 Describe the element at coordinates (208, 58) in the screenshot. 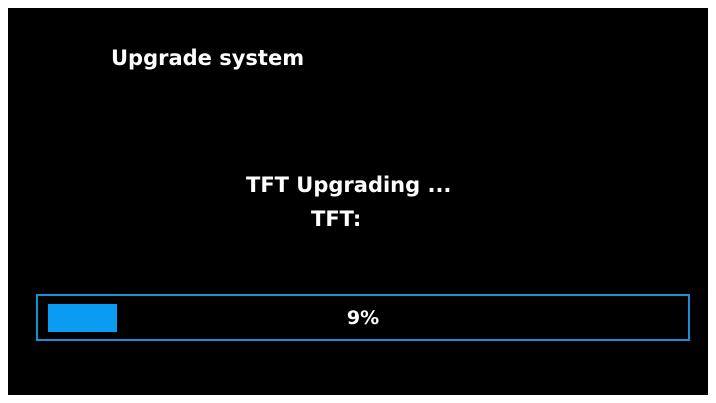

I see `page-title: Upgrade system` at that location.